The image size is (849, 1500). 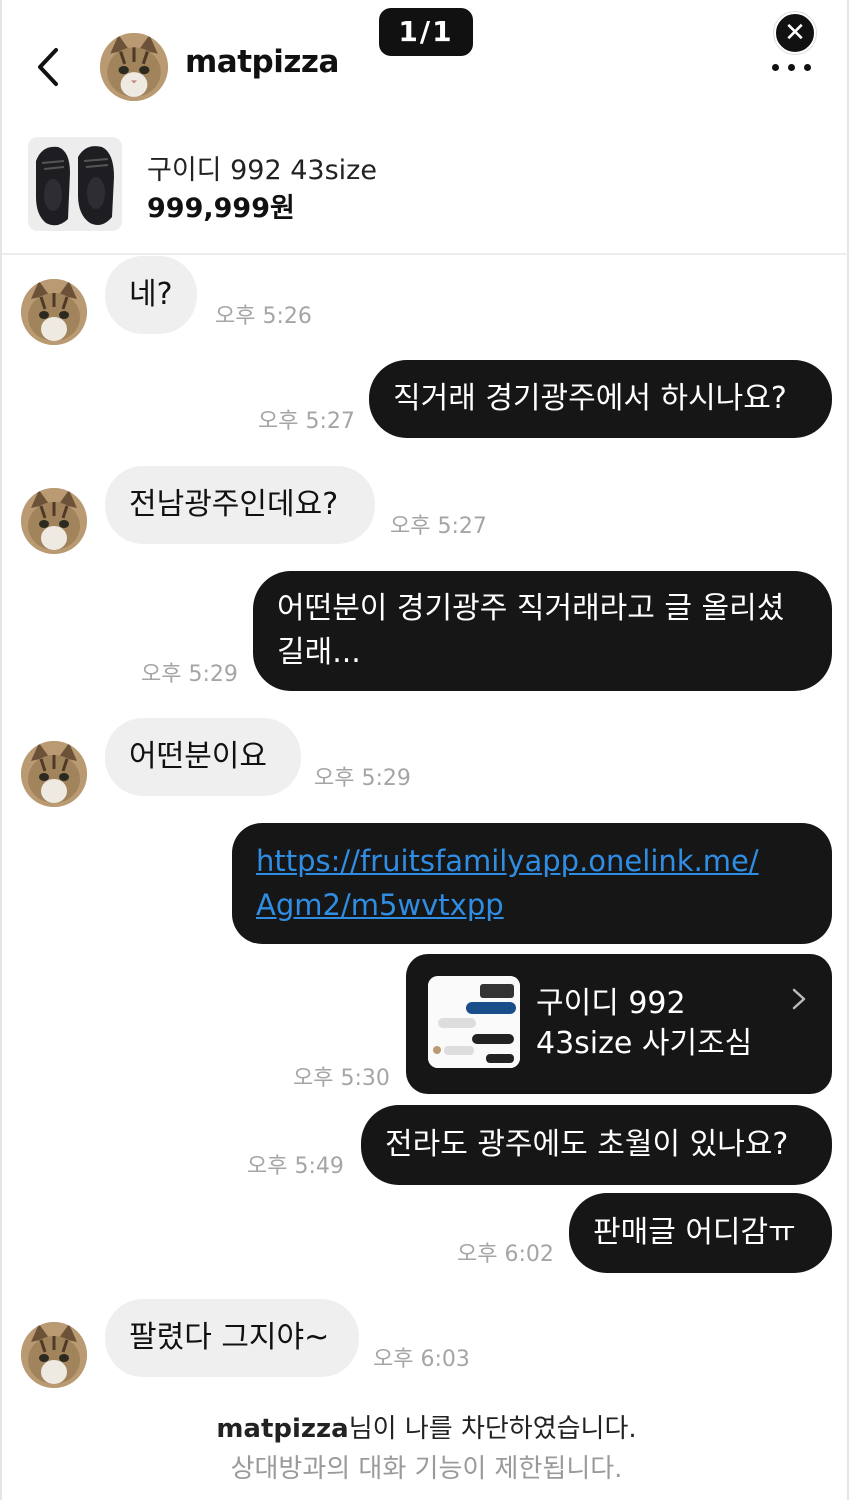 What do you see at coordinates (203, 757) in the screenshot?
I see `message-bubble-incoming: 어떤분이요` at bounding box center [203, 757].